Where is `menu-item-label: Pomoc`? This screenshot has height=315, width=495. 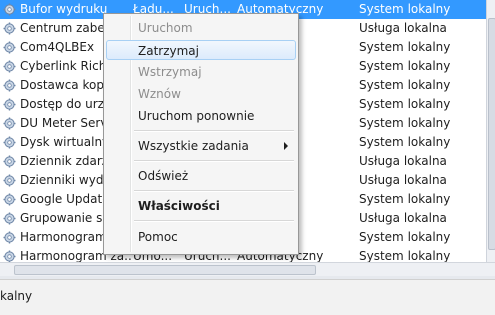 menu-item-label: Pomoc is located at coordinates (158, 237).